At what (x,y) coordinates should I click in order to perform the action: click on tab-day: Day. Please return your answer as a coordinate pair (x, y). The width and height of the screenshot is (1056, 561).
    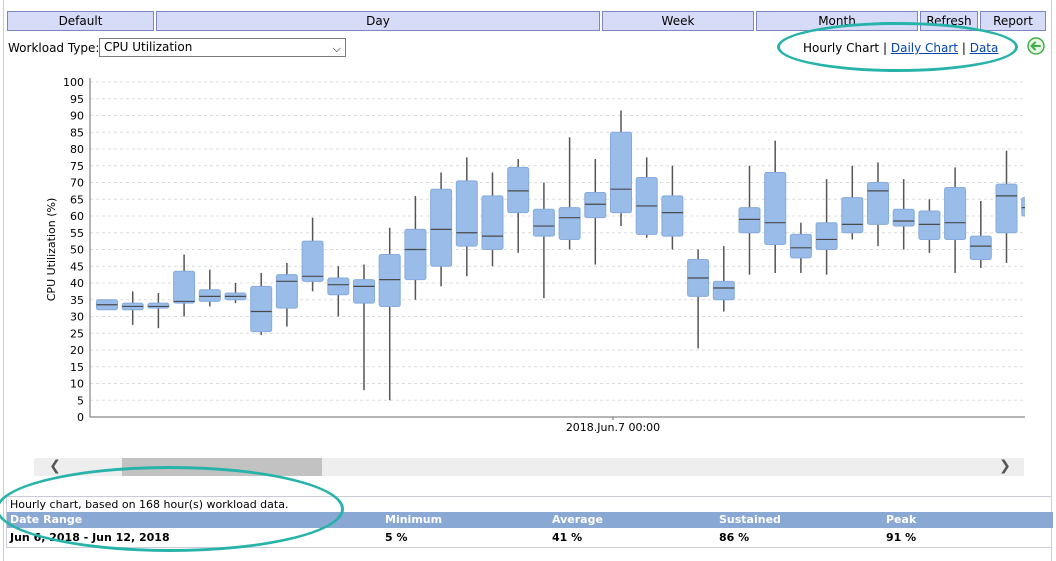
    Looking at the image, I should click on (378, 21).